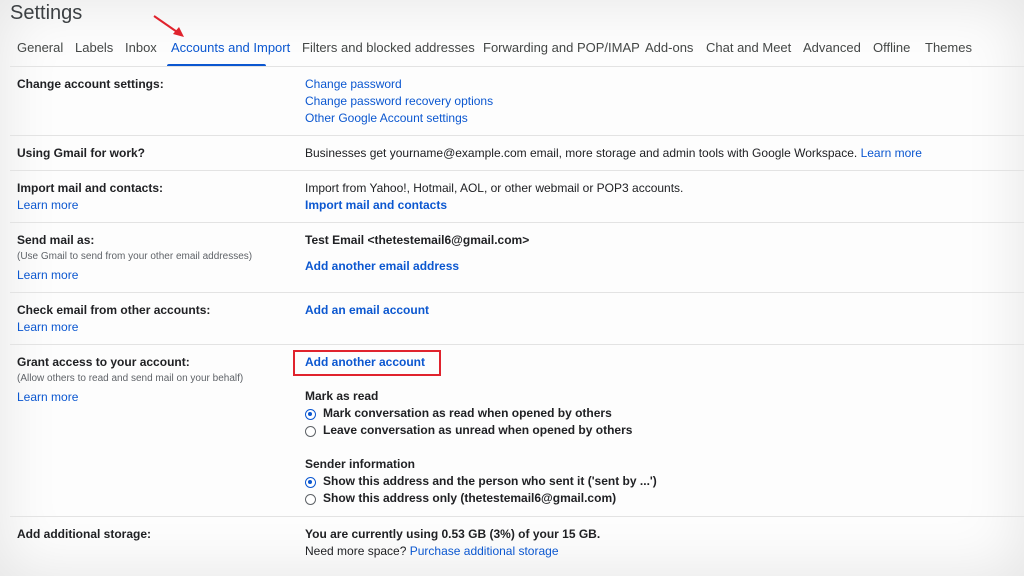 This screenshot has height=576, width=1024. Describe the element at coordinates (342, 396) in the screenshot. I see `mark-as-read-heading: Mark as read` at that location.